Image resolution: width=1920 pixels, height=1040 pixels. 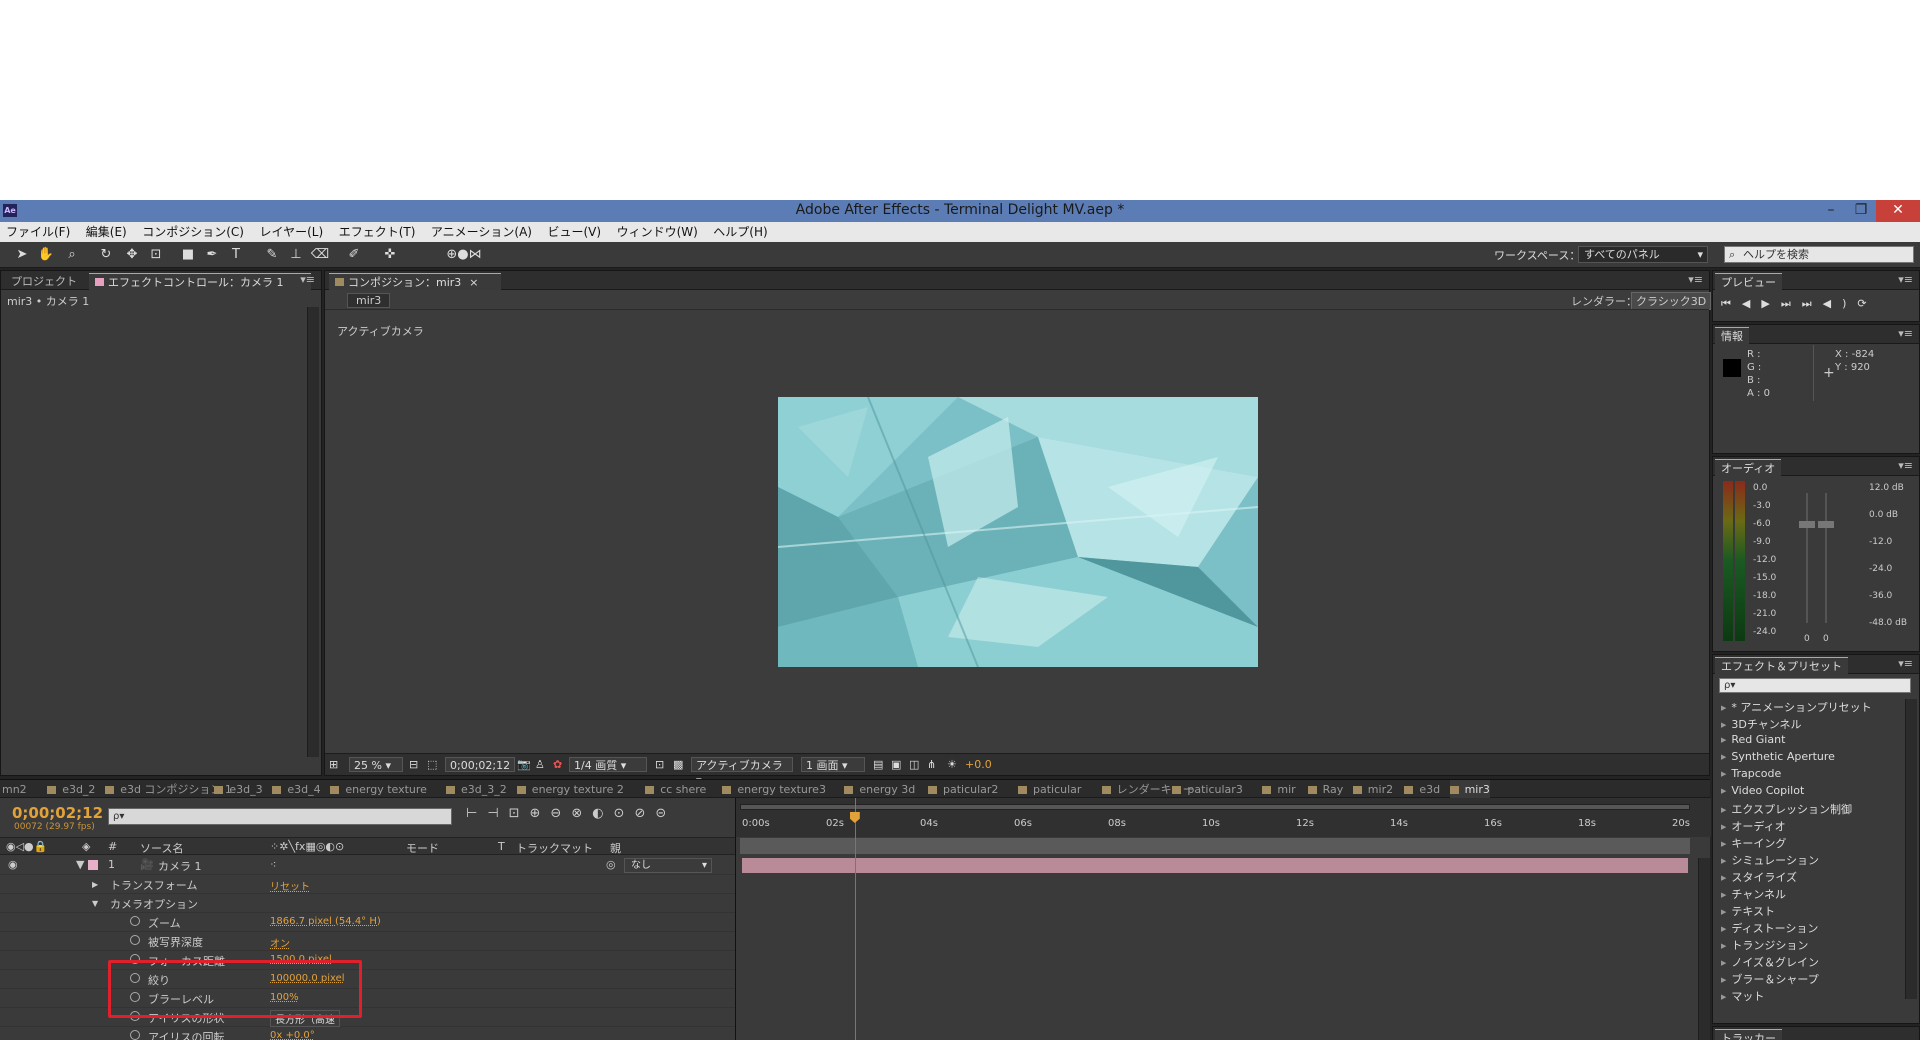 What do you see at coordinates (71, 789) in the screenshot?
I see `timeline-tab-1: e3d_2` at bounding box center [71, 789].